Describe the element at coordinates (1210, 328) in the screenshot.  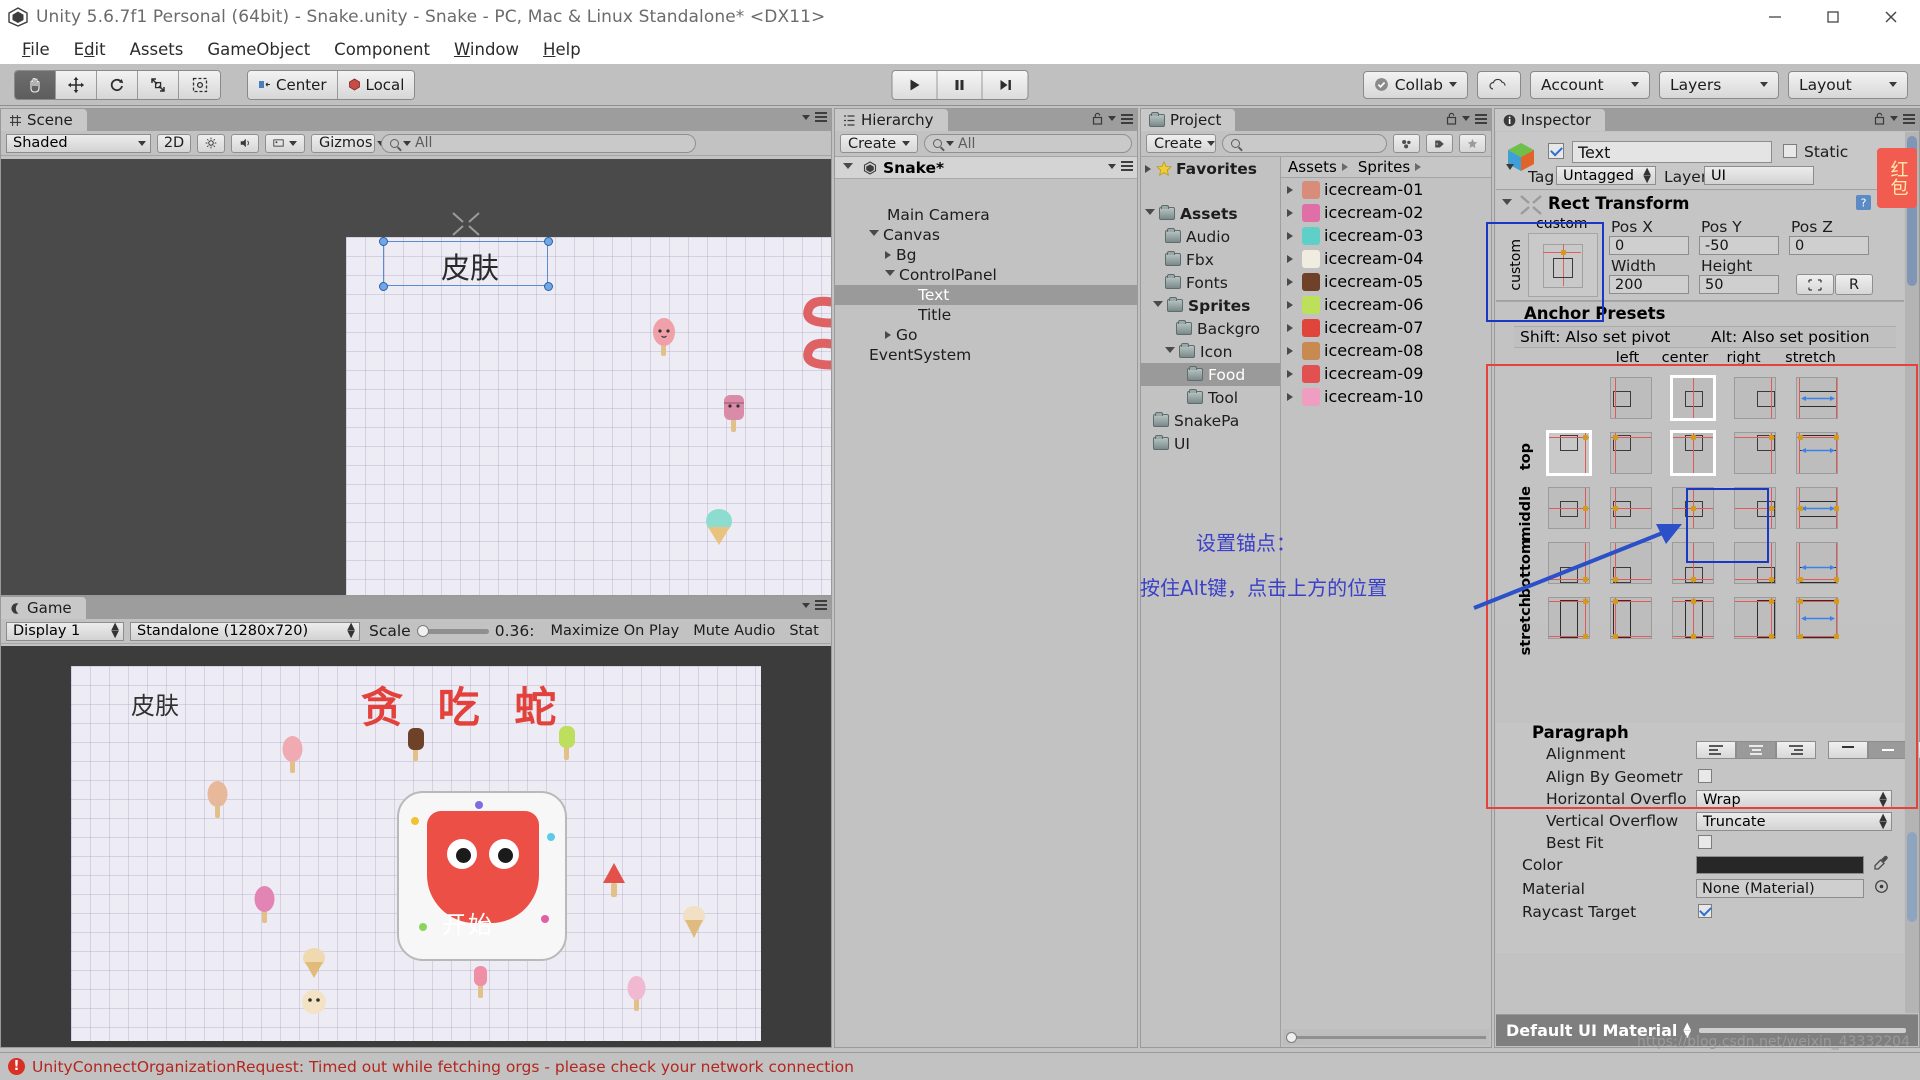
I see `project-tree-background: Backgro` at that location.